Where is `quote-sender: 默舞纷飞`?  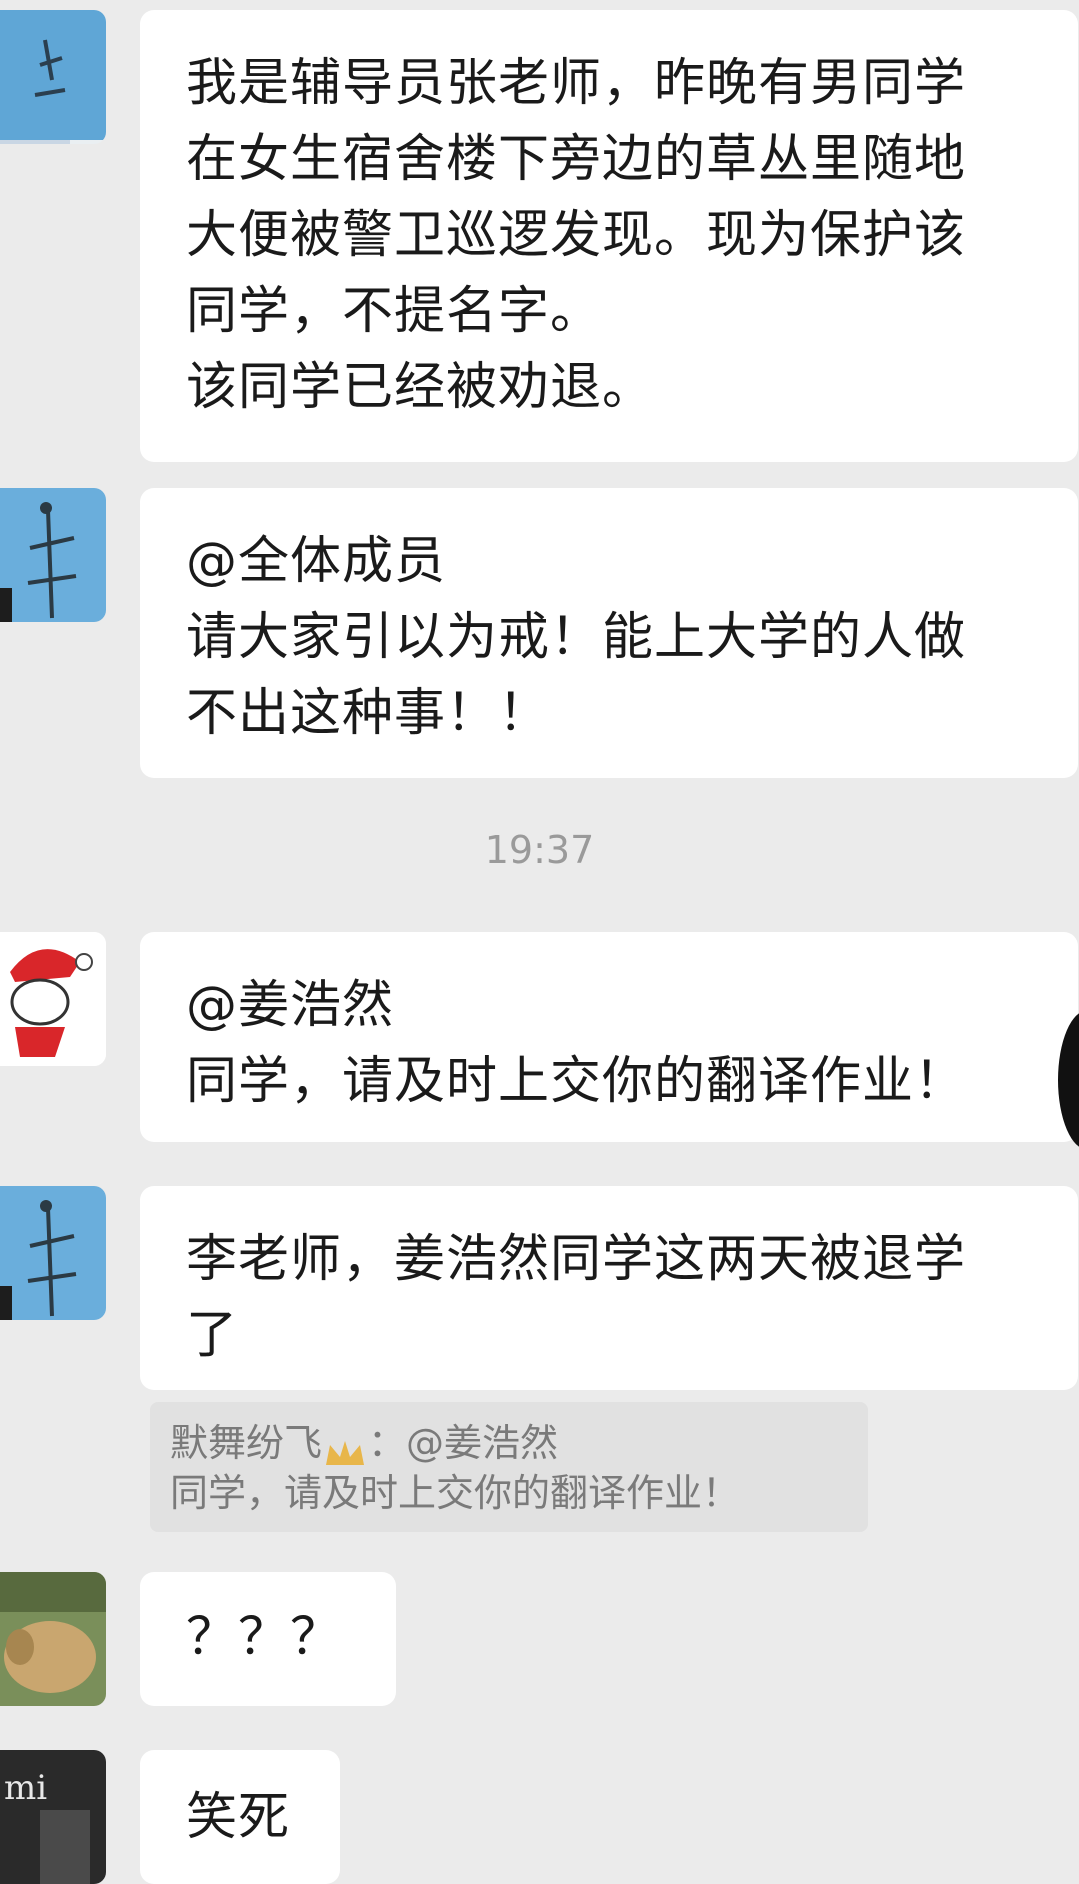 quote-sender: 默舞纷飞 is located at coordinates (246, 1443).